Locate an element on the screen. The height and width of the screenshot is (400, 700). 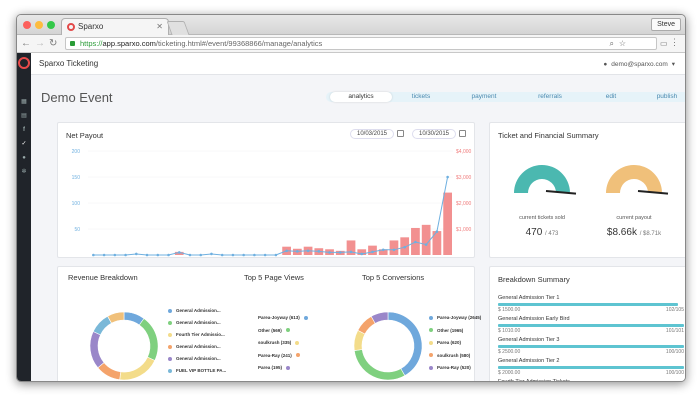
browser-user-button: Steve is located at coordinates (666, 24).